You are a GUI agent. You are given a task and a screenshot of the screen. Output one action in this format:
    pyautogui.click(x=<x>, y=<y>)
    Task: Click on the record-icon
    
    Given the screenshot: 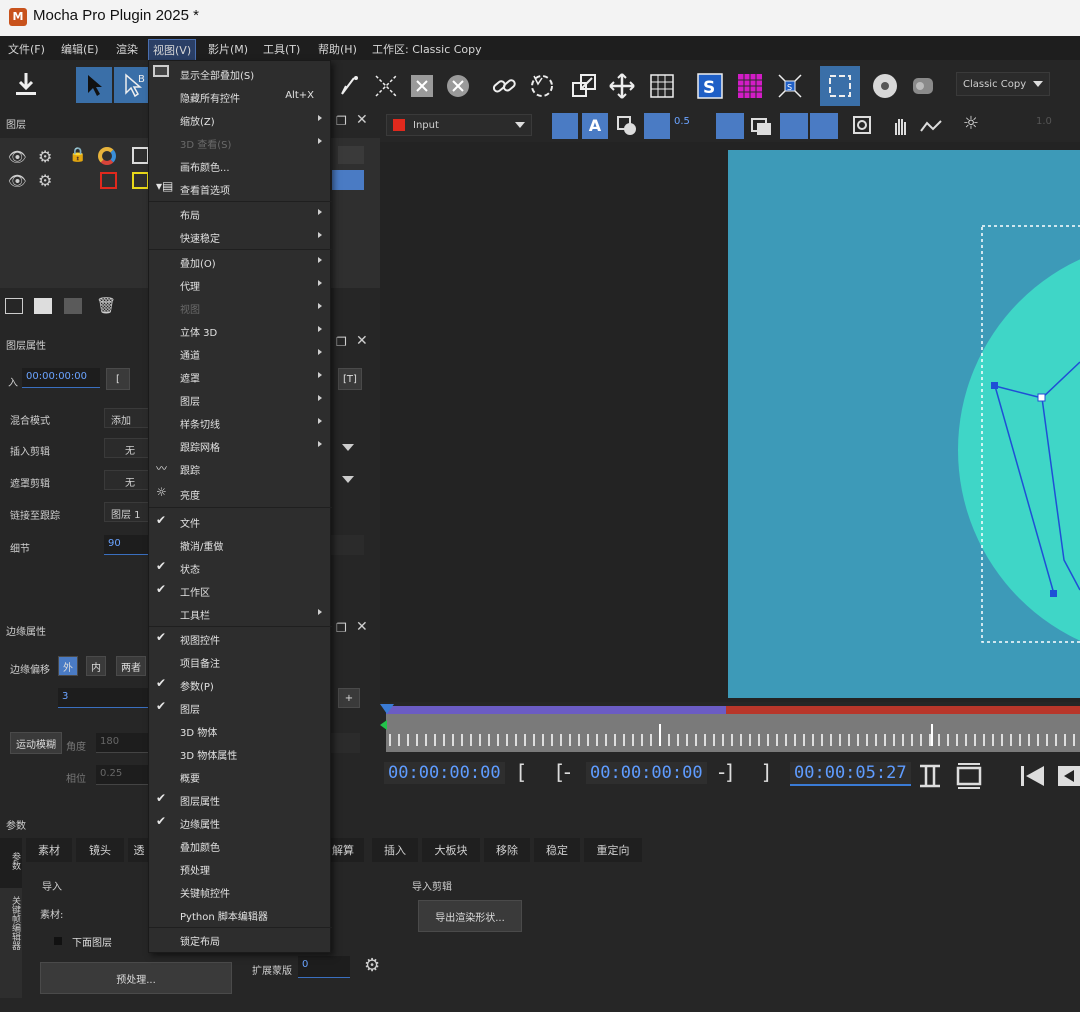 What is the action you would take?
    pyautogui.click(x=923, y=86)
    